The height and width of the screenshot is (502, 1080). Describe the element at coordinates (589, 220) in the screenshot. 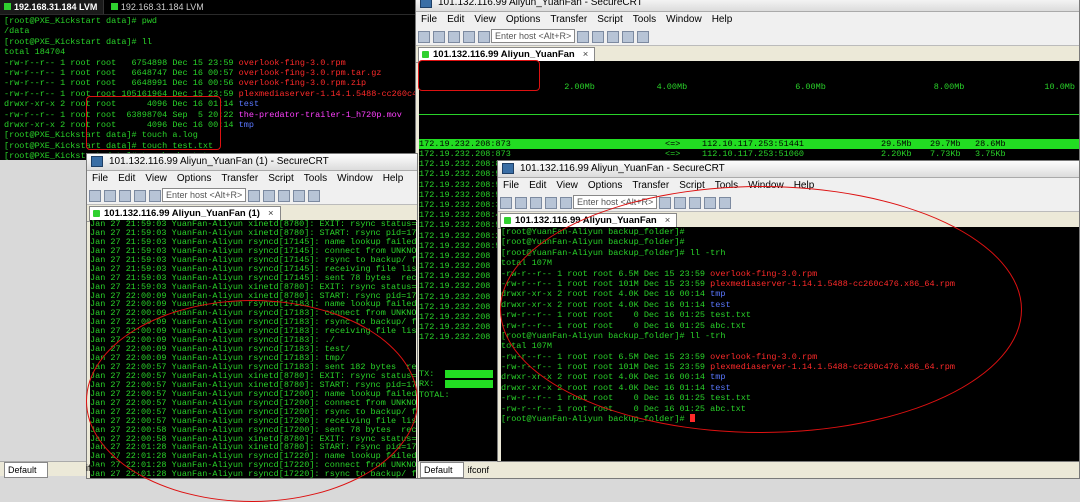

I see `tab-aliyun-yuanfan-front: 101.132.116.99 Aliyun_YuanFan ×` at that location.